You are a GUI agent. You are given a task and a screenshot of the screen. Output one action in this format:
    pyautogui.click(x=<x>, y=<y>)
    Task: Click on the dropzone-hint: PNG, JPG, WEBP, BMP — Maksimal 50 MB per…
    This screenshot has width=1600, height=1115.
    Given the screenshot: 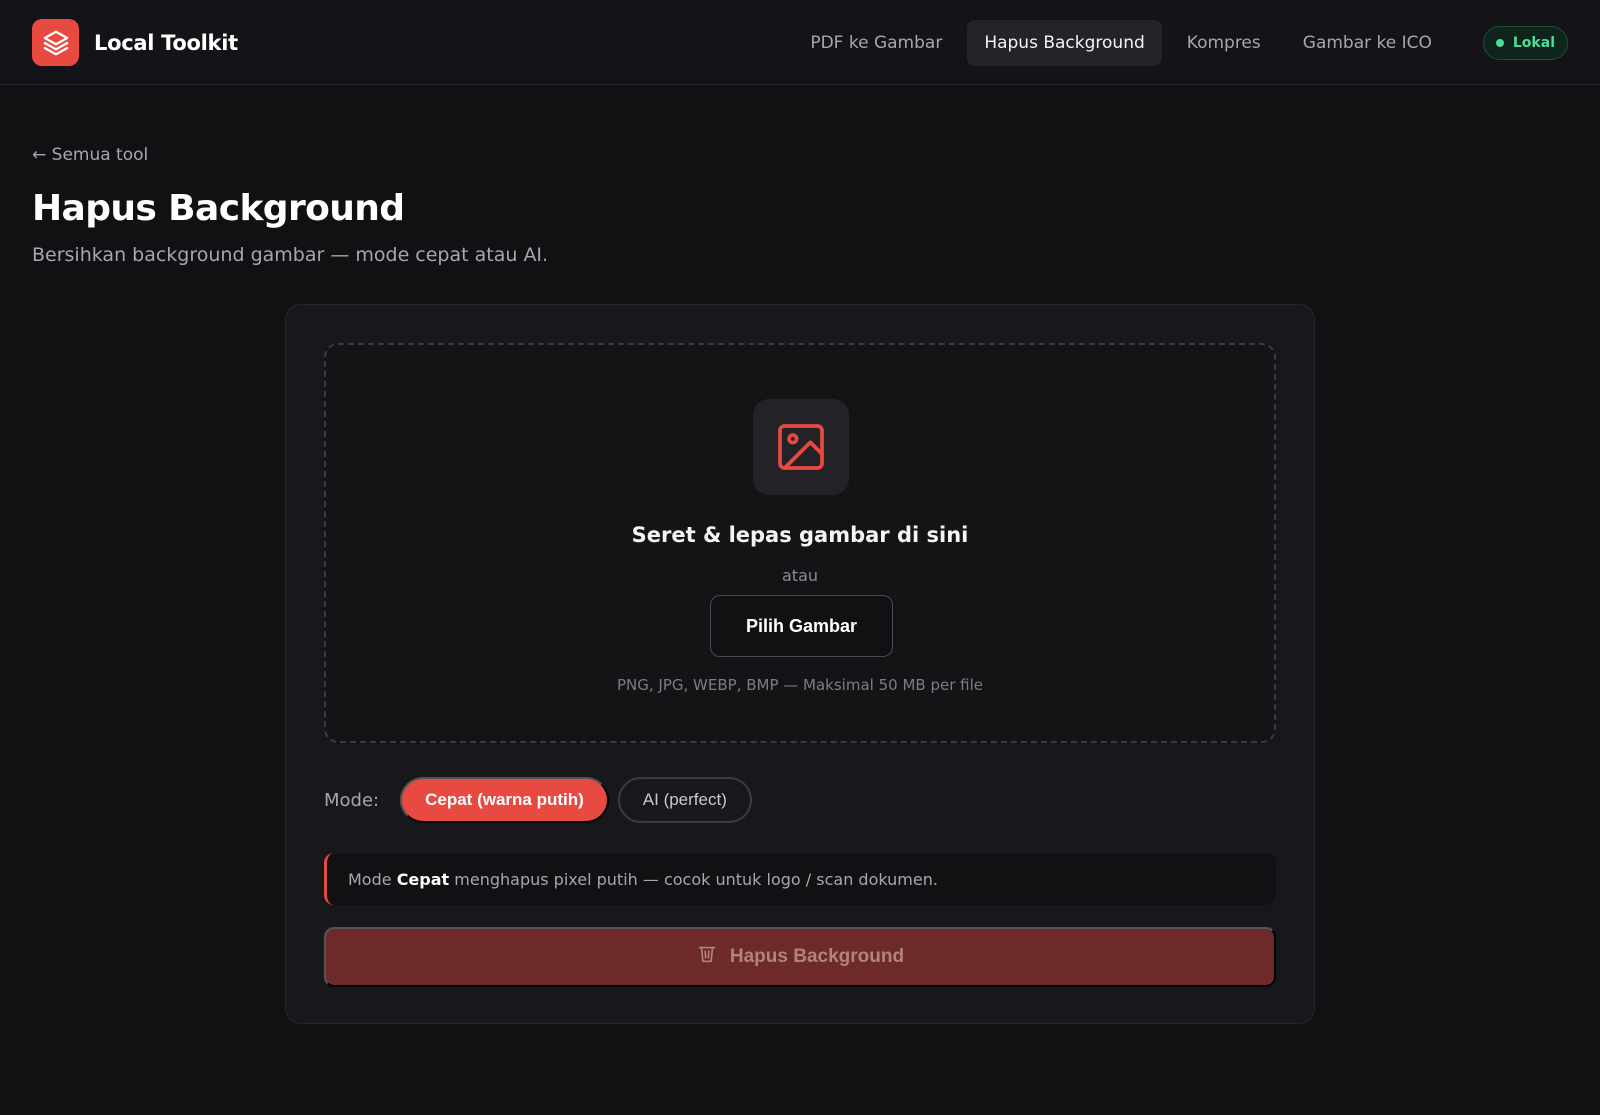 What is the action you would take?
    pyautogui.click(x=800, y=685)
    